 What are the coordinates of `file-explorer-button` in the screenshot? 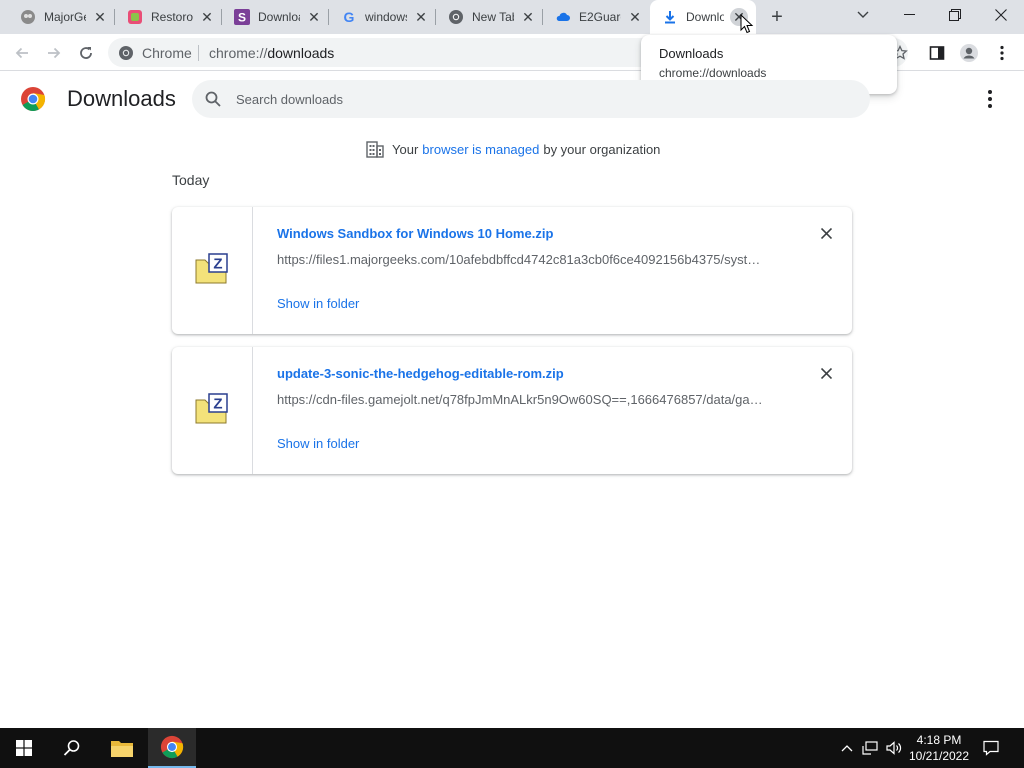 It's located at (122, 748).